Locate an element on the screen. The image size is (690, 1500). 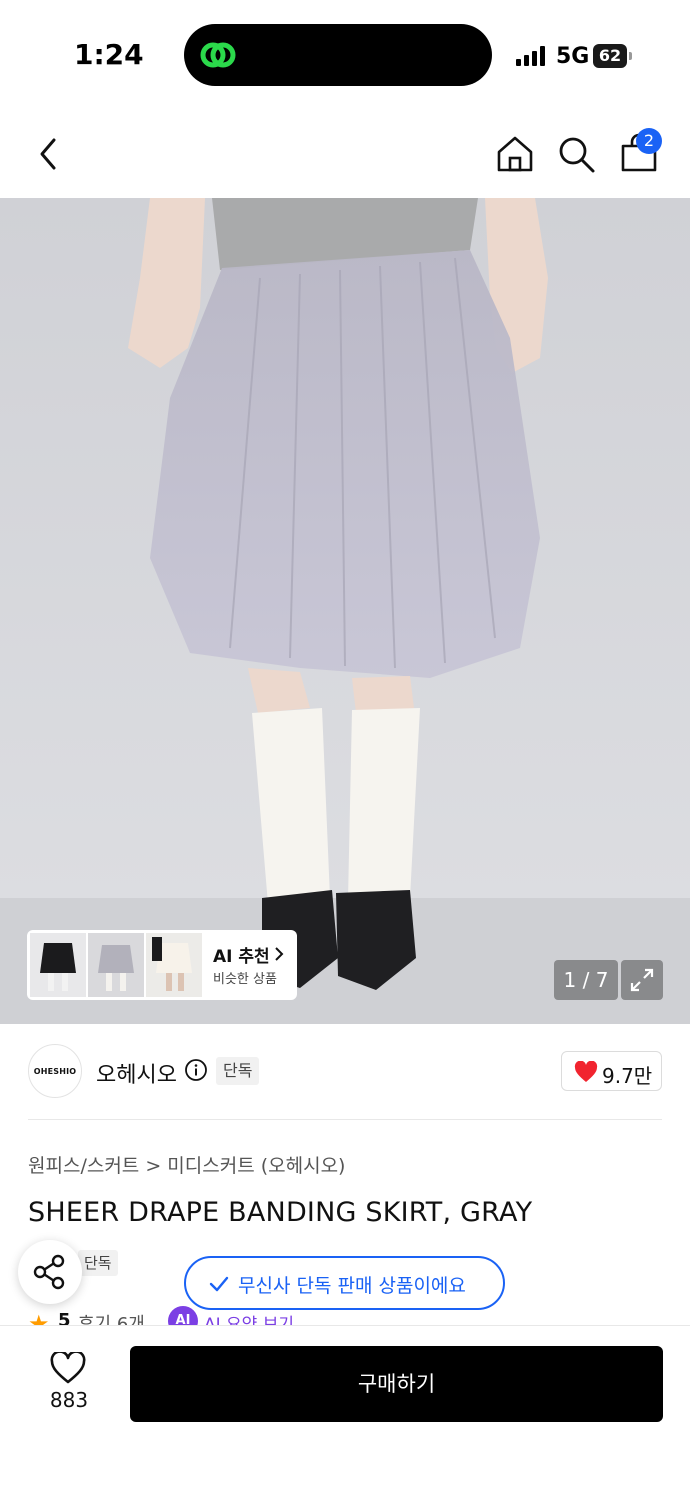
ai-recommend-subtitle: 비슷한 상품 is located at coordinates (245, 979).